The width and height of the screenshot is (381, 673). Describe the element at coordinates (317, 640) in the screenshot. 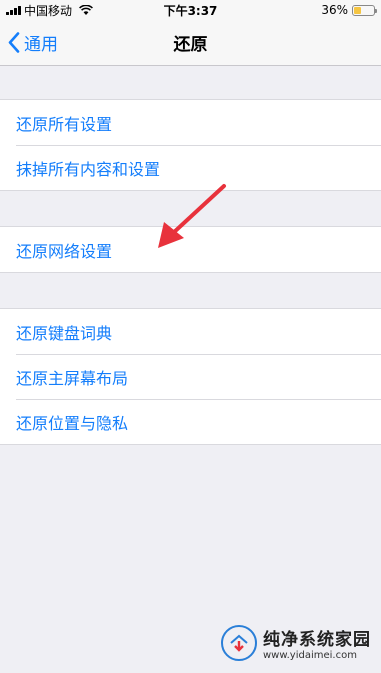

I see `watermark-name: 纯净系统家园` at that location.